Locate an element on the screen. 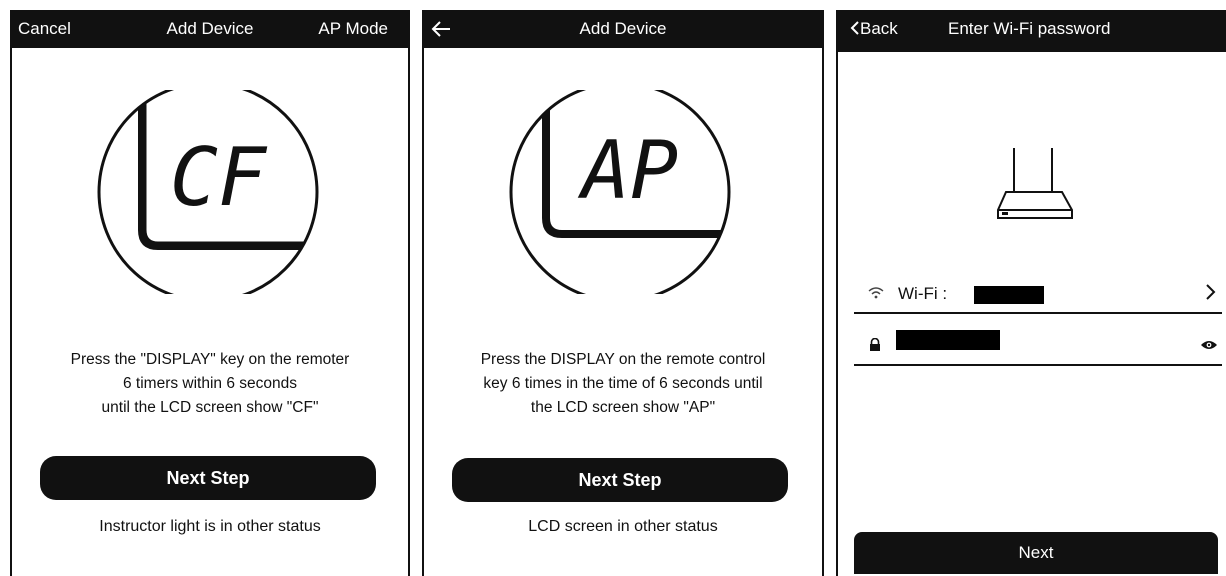 This screenshot has height=576, width=1226. top-bar: Back Enter Wi-Fi password is located at coordinates (1032, 31).